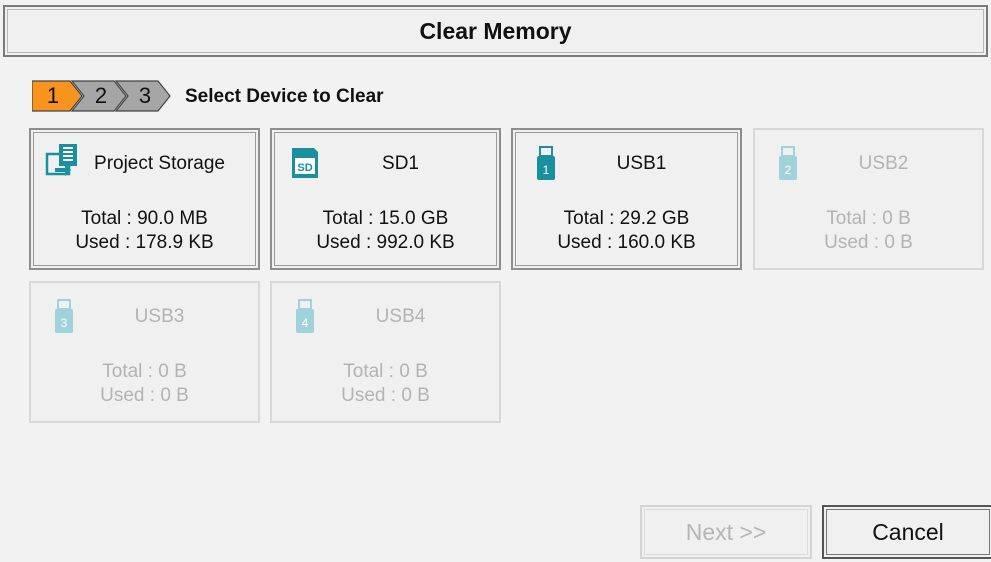 The image size is (991, 562). What do you see at coordinates (144, 352) in the screenshot?
I see `device-card-usb3: 3 USB3 Total : 0 B Used : 0 B` at bounding box center [144, 352].